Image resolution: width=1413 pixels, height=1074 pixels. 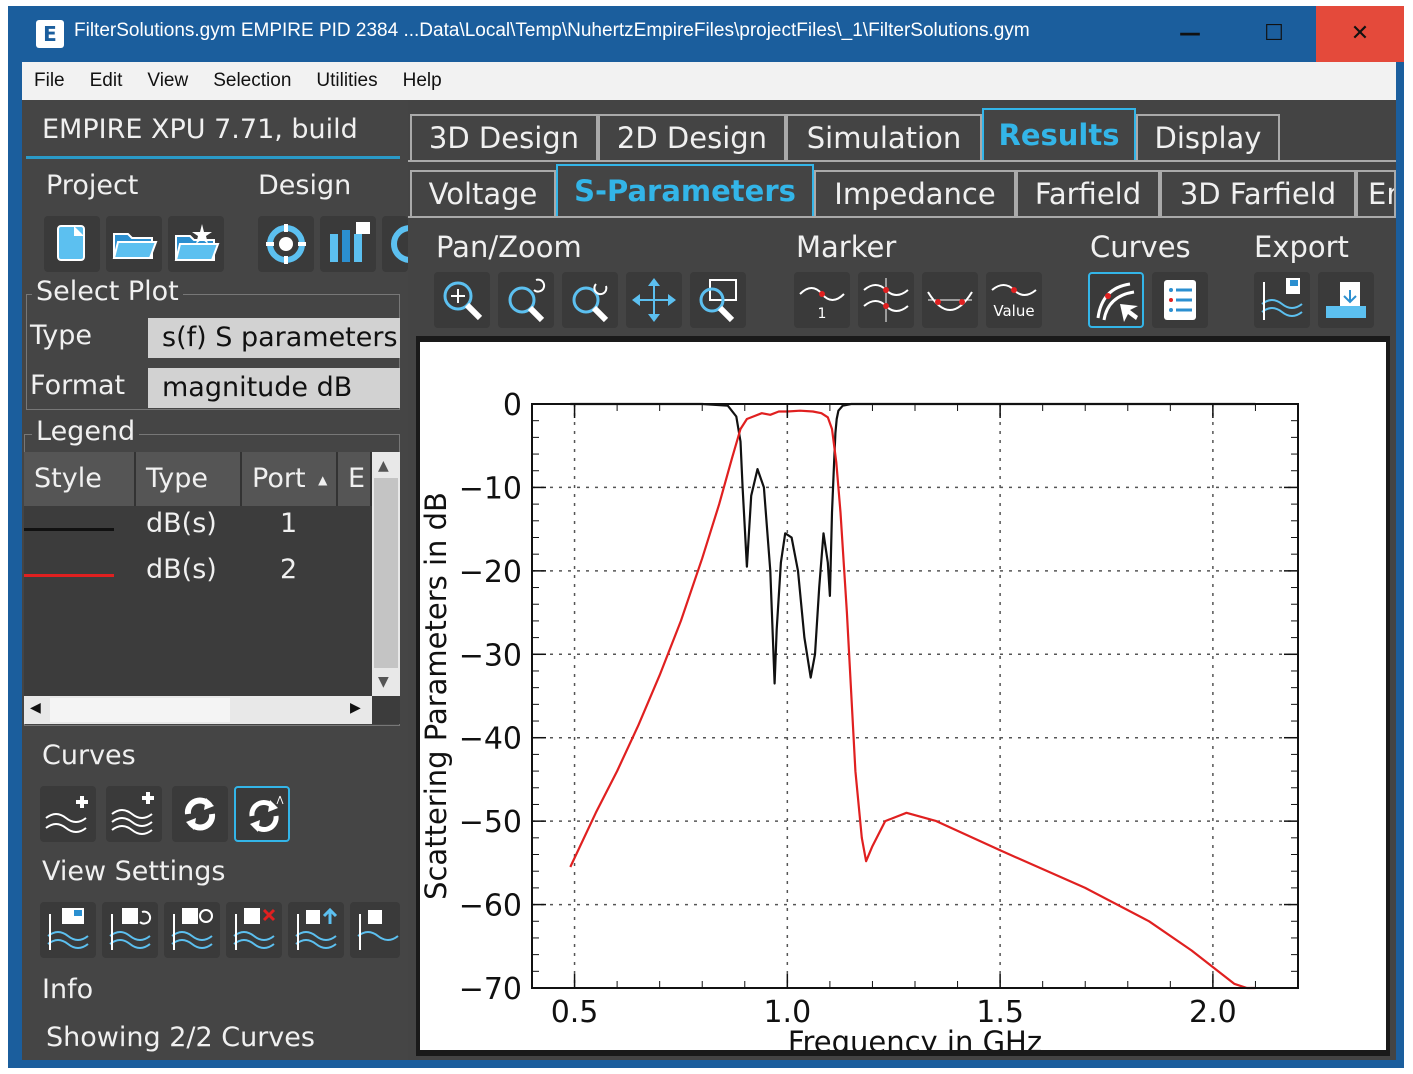 What do you see at coordinates (189, 479) in the screenshot?
I see `legend-header-type: Type` at bounding box center [189, 479].